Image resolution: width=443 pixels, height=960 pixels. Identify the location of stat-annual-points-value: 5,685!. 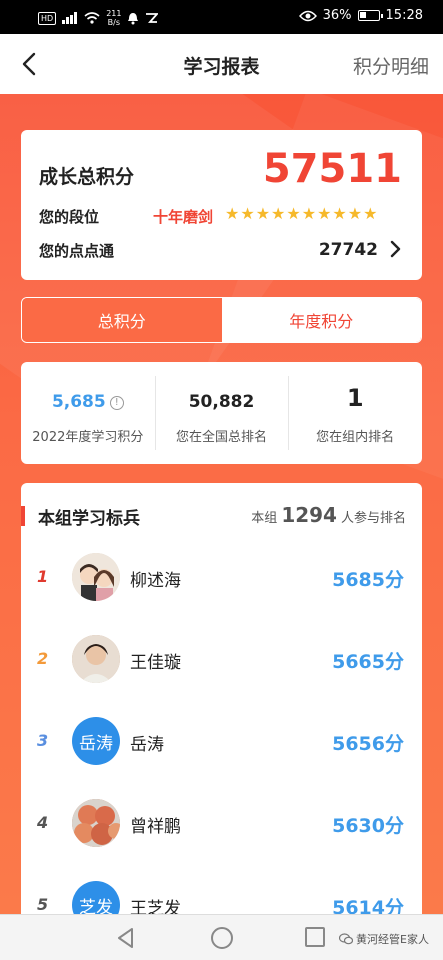
(88, 402).